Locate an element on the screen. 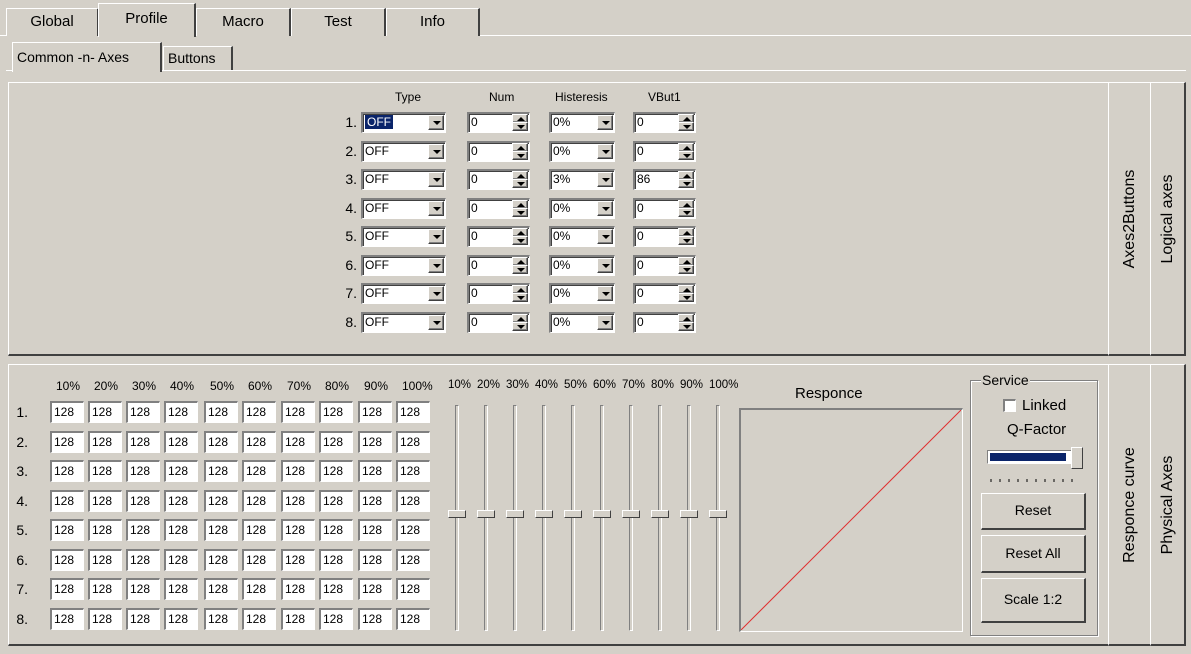 The width and height of the screenshot is (1191, 654). linked-checkbox is located at coordinates (1009, 405).